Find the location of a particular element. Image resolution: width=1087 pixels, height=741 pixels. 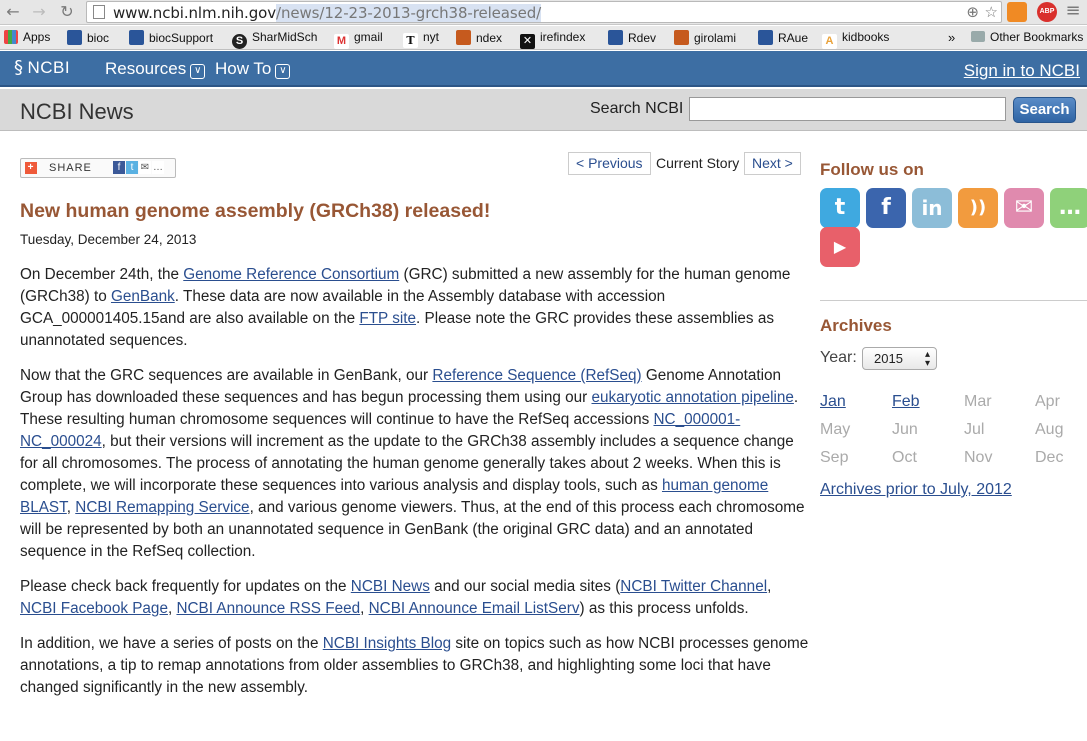

bookmark-star-icon: ☆ is located at coordinates (991, 12).